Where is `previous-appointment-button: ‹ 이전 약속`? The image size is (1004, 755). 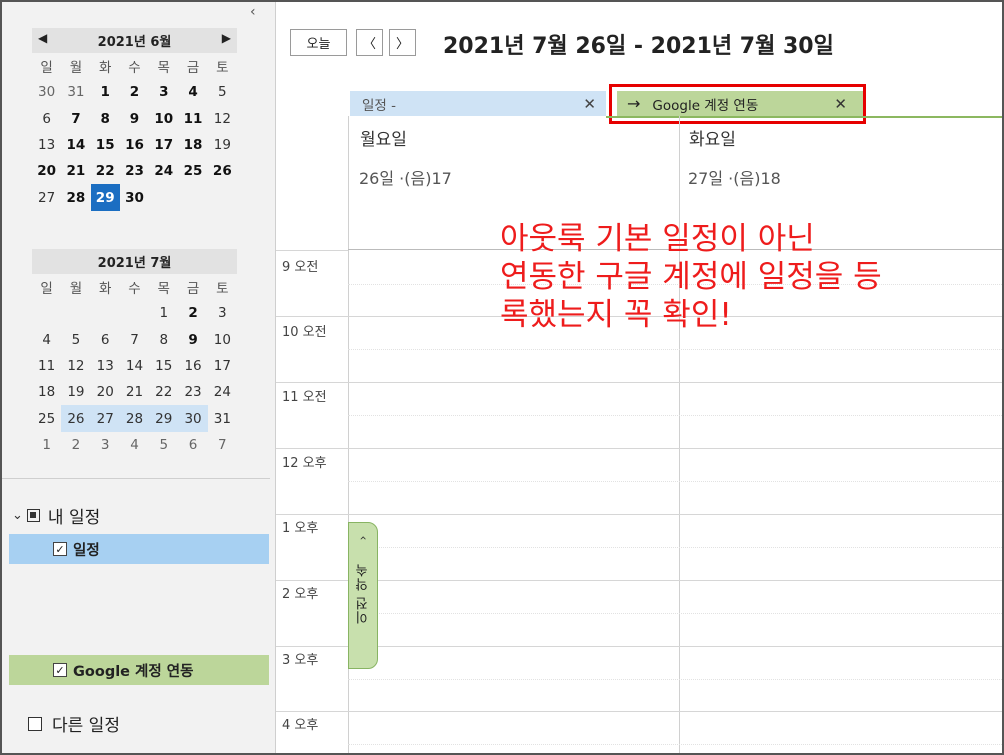 previous-appointment-button: ‹ 이전 약속 is located at coordinates (363, 595).